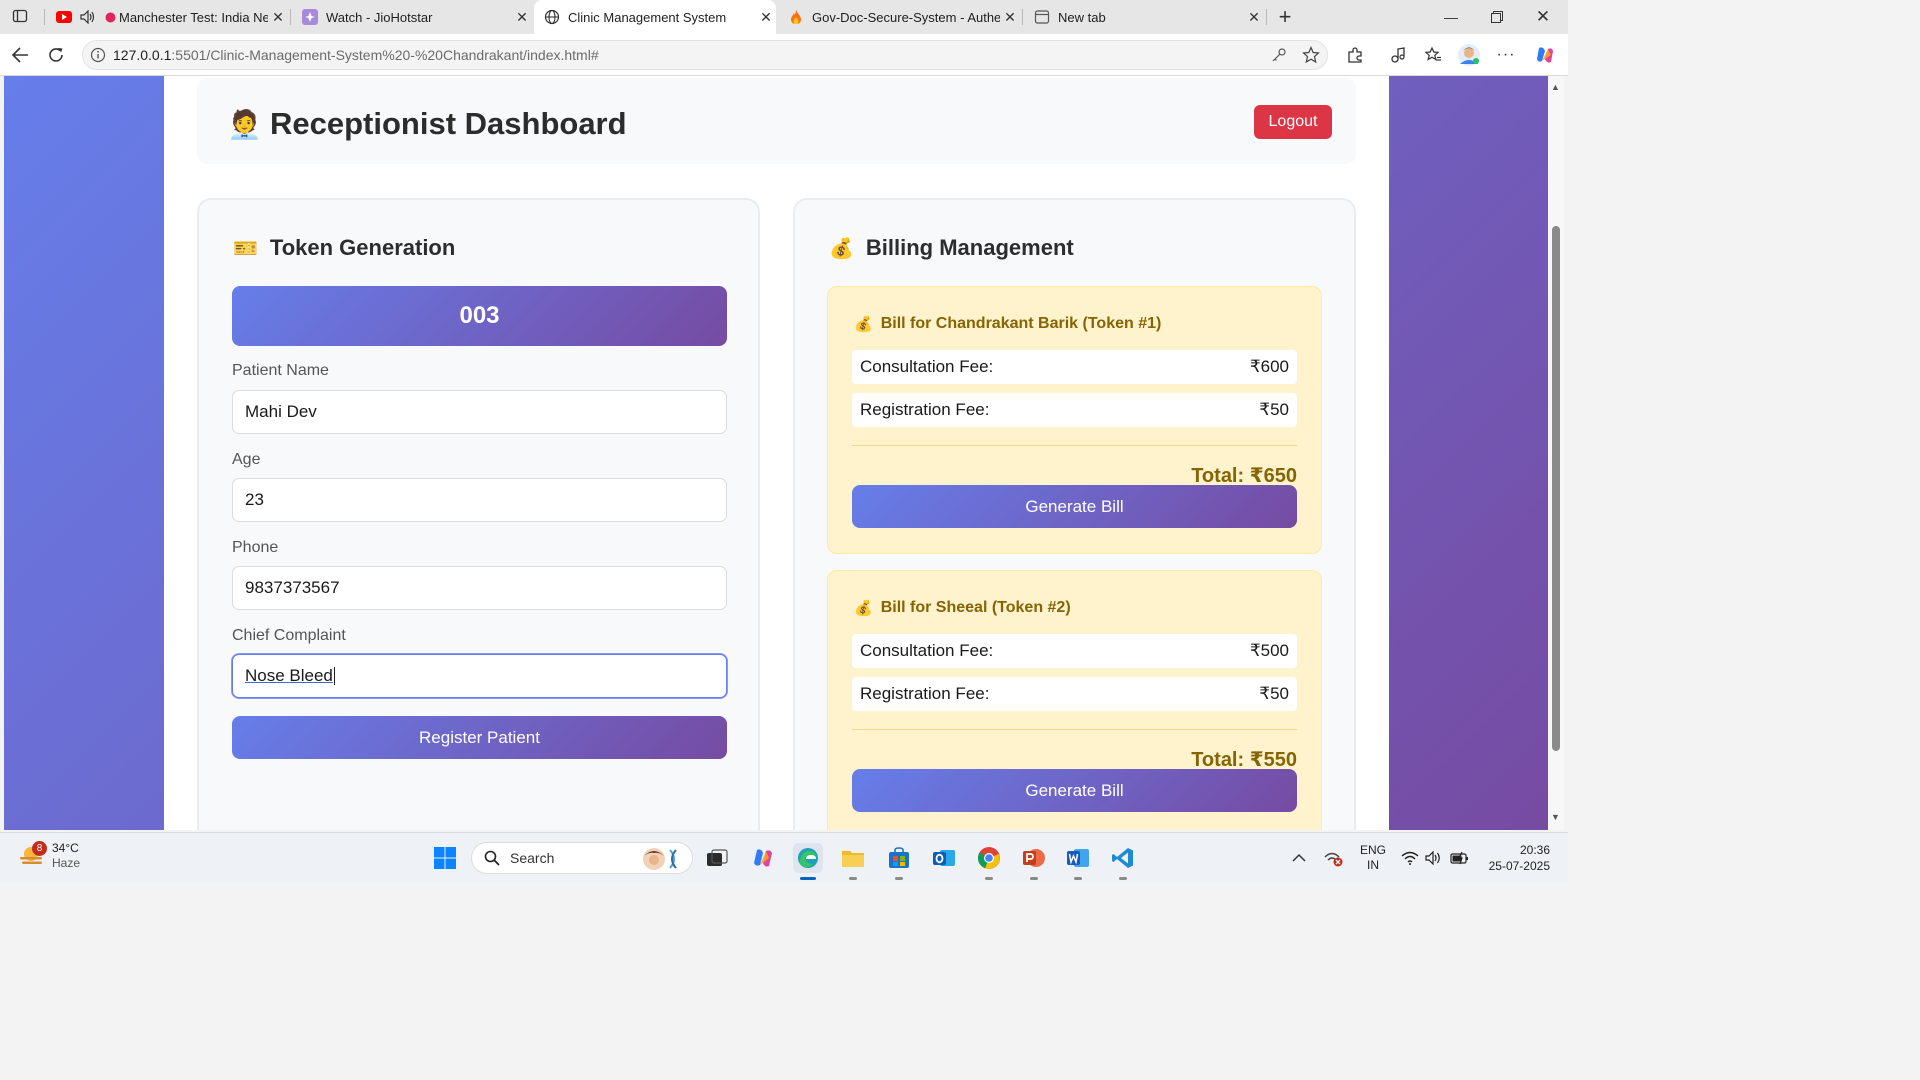  I want to click on billing-panel-title-text: Billing Management, so click(969, 247).